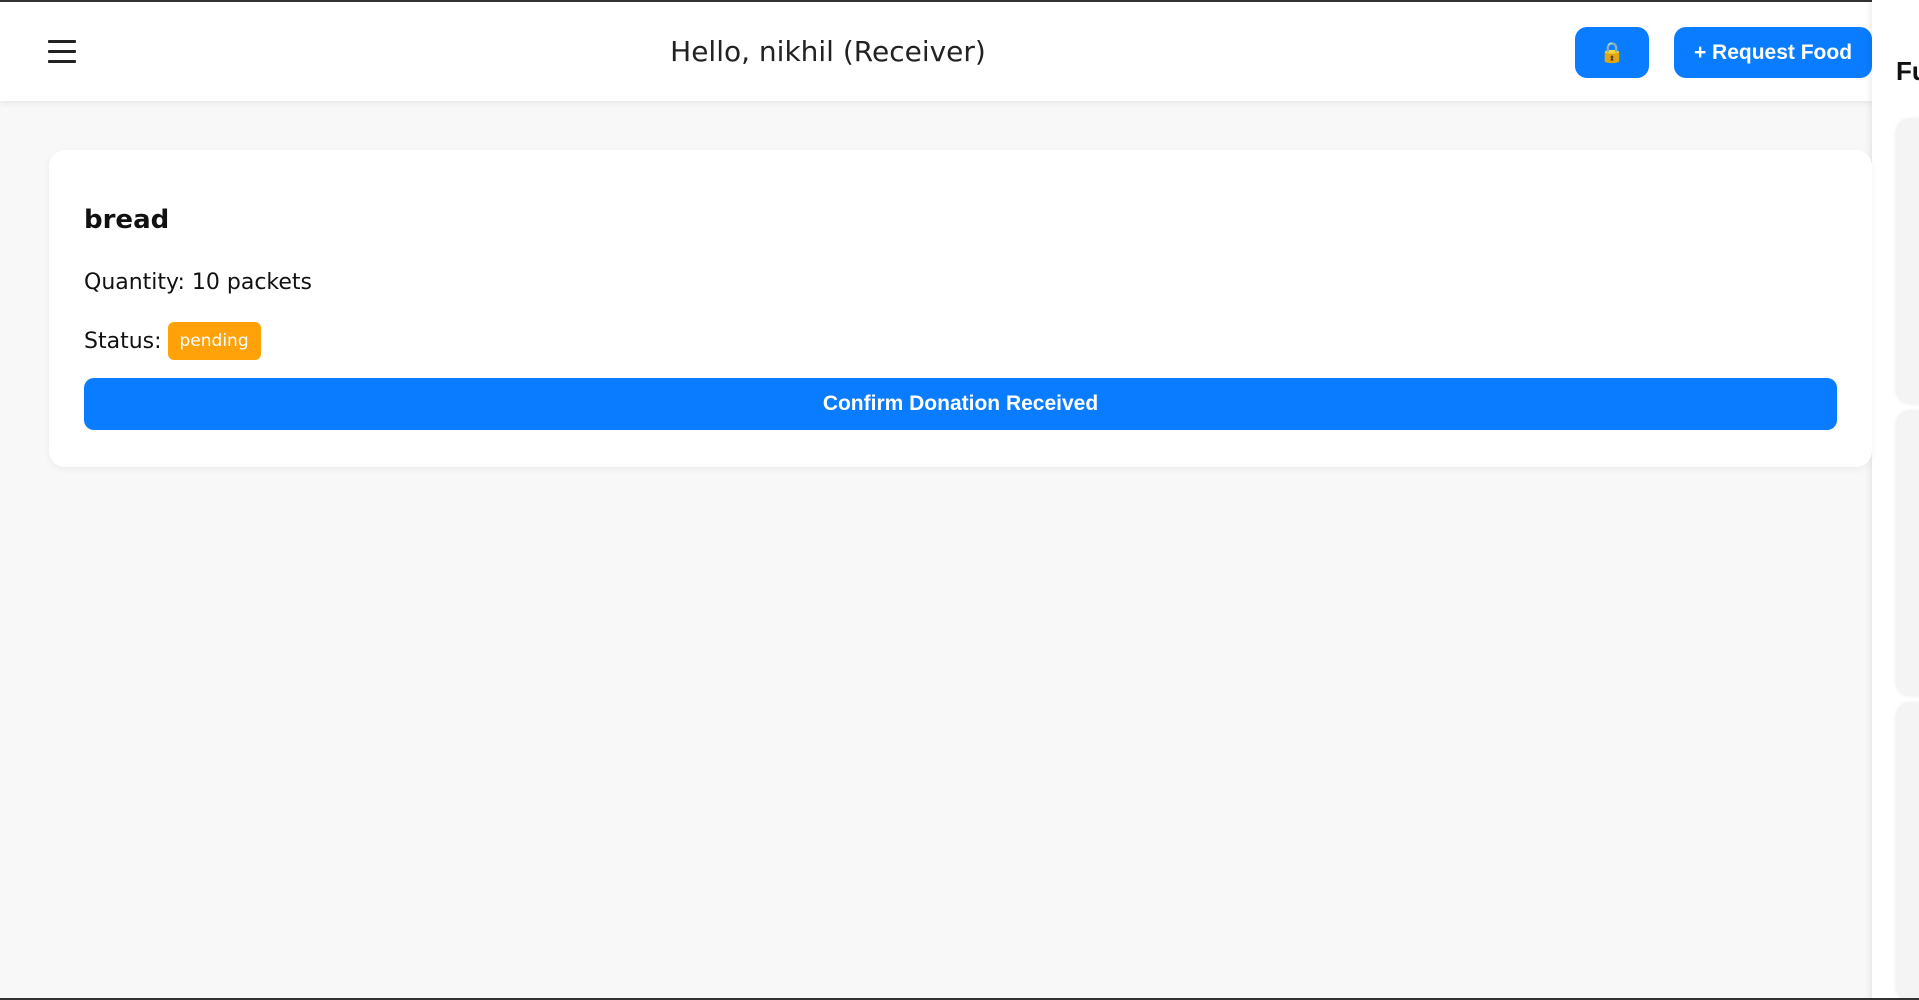 This screenshot has height=1000, width=1919. What do you see at coordinates (1773, 52) in the screenshot?
I see `request-food-button: + Request Food` at bounding box center [1773, 52].